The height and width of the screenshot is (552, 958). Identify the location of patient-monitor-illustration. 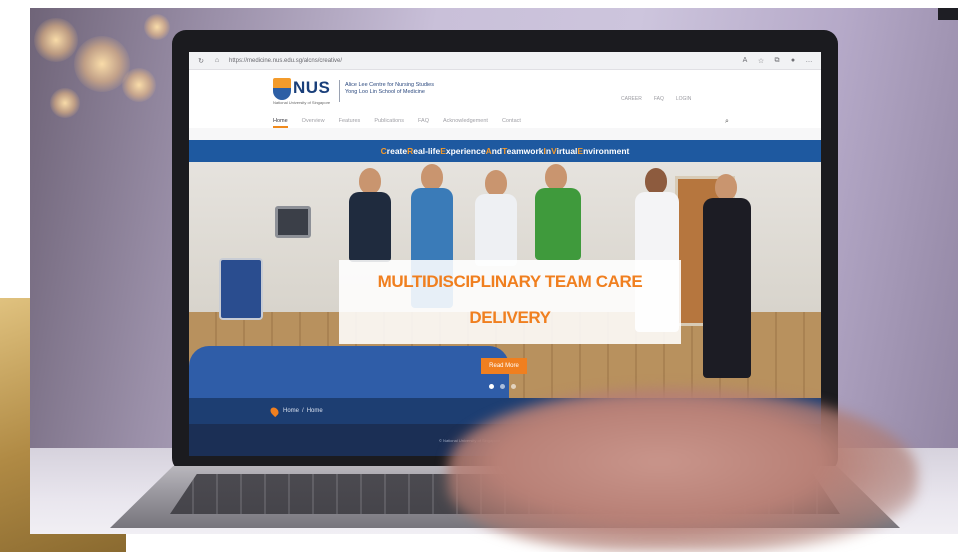
(293, 222).